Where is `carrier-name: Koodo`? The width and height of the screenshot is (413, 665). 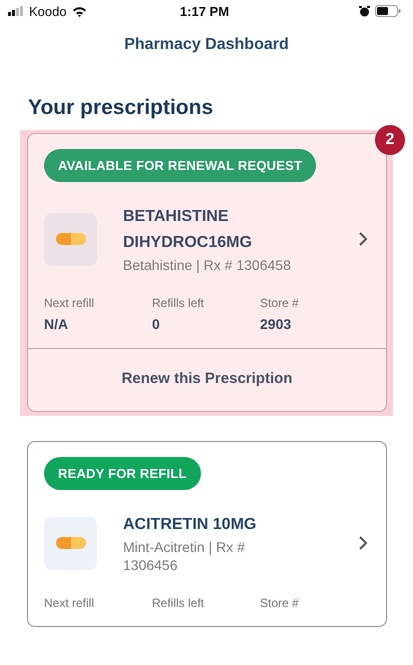 carrier-name: Koodo is located at coordinates (48, 11).